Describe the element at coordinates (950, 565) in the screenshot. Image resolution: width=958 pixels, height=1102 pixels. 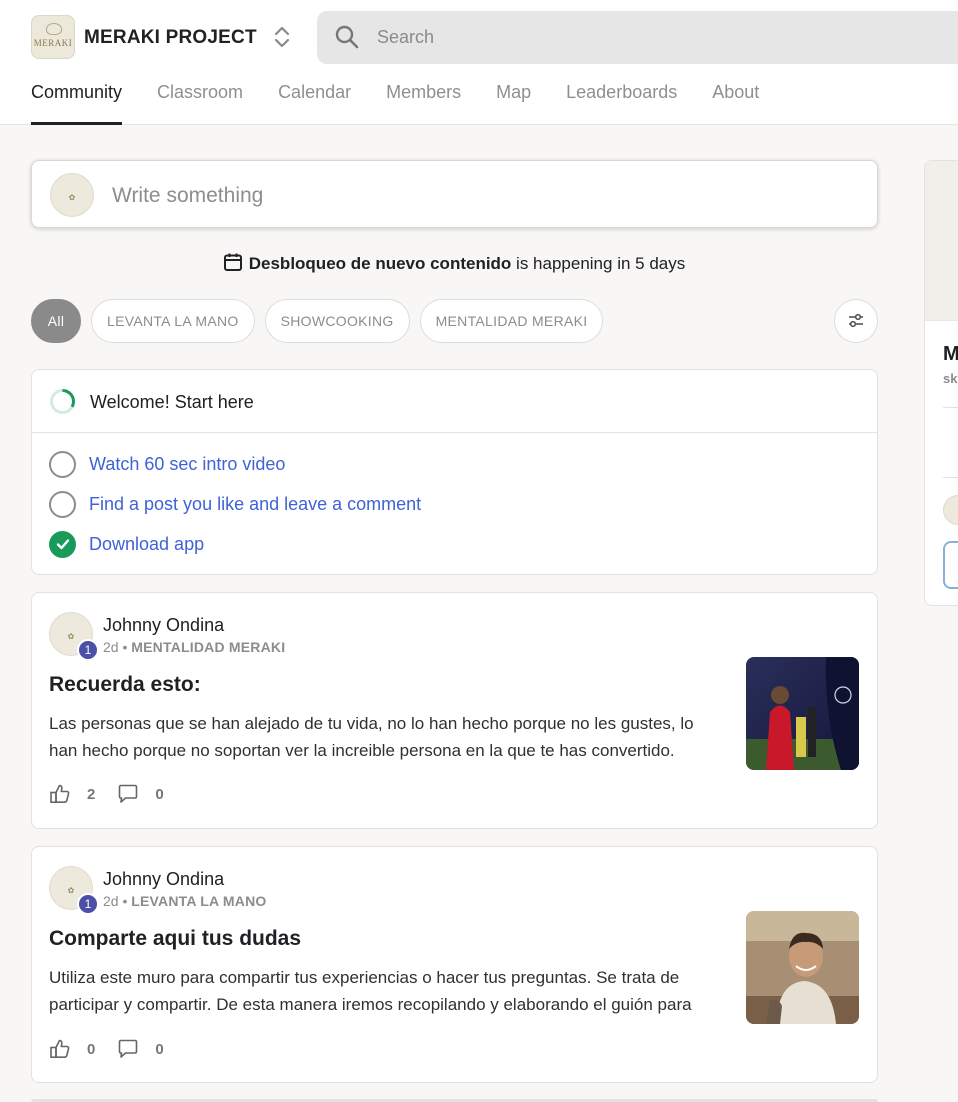
I see `invite-button` at that location.